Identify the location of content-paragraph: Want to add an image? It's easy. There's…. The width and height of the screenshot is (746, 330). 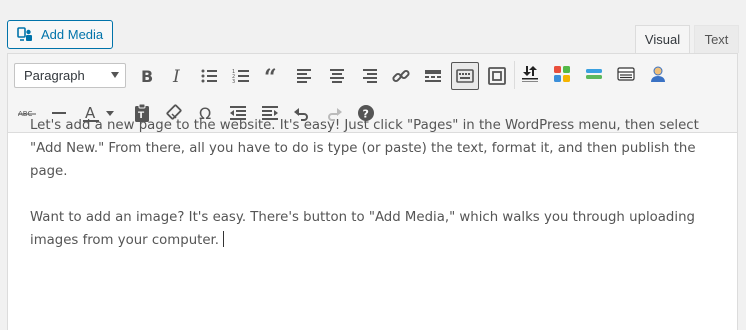
(365, 229).